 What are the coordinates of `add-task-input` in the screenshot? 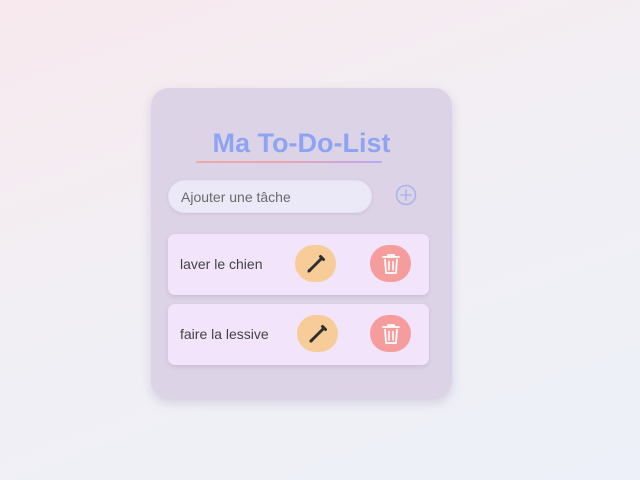 It's located at (270, 196).